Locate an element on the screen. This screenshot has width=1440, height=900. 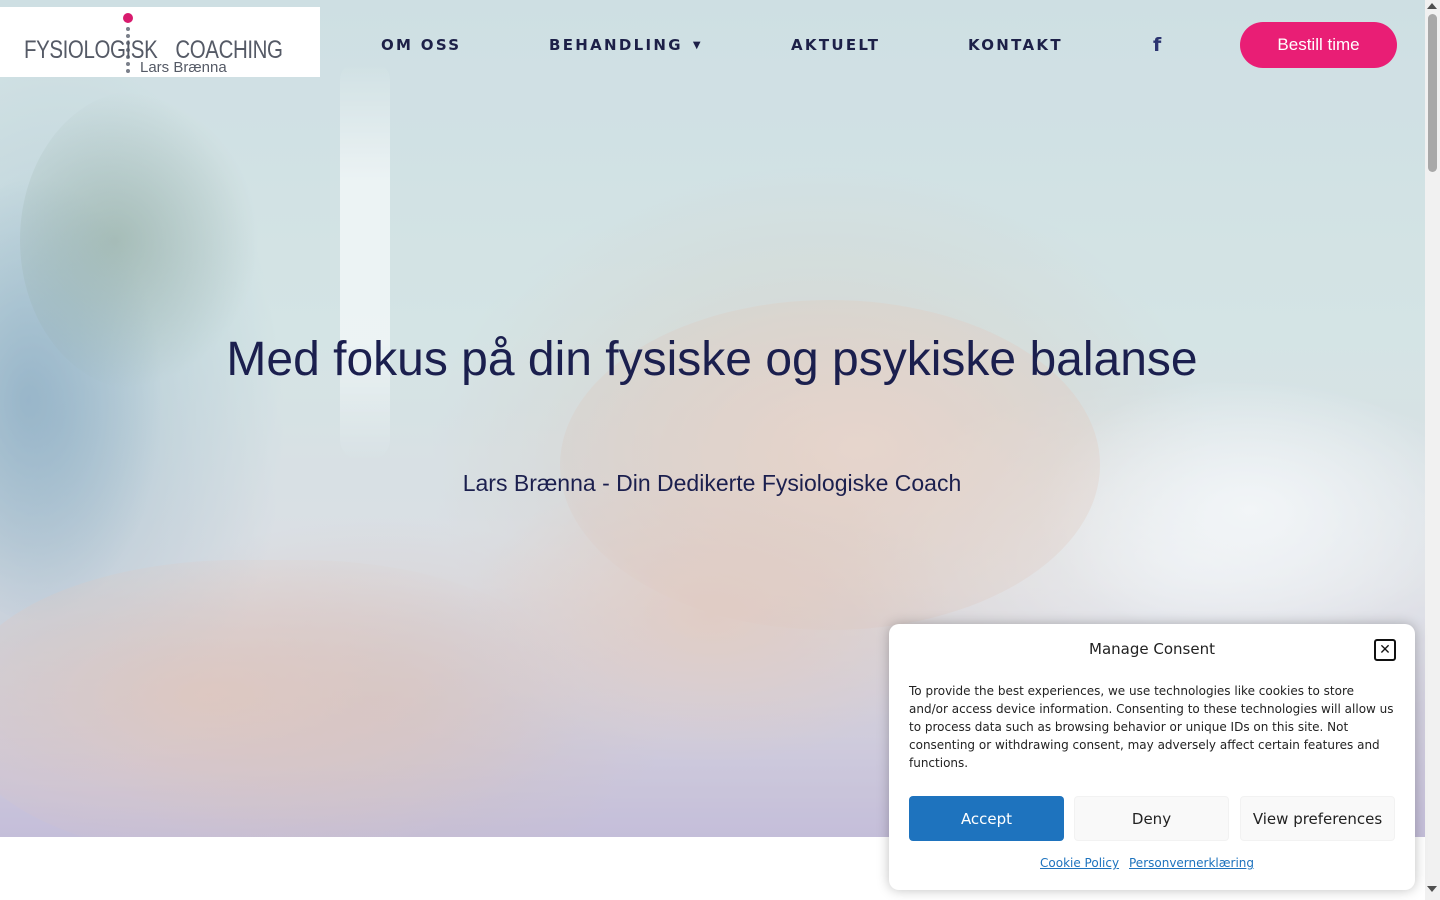
logo-word-fysiologisk: FYSIOLOGISK is located at coordinates (91, 50).